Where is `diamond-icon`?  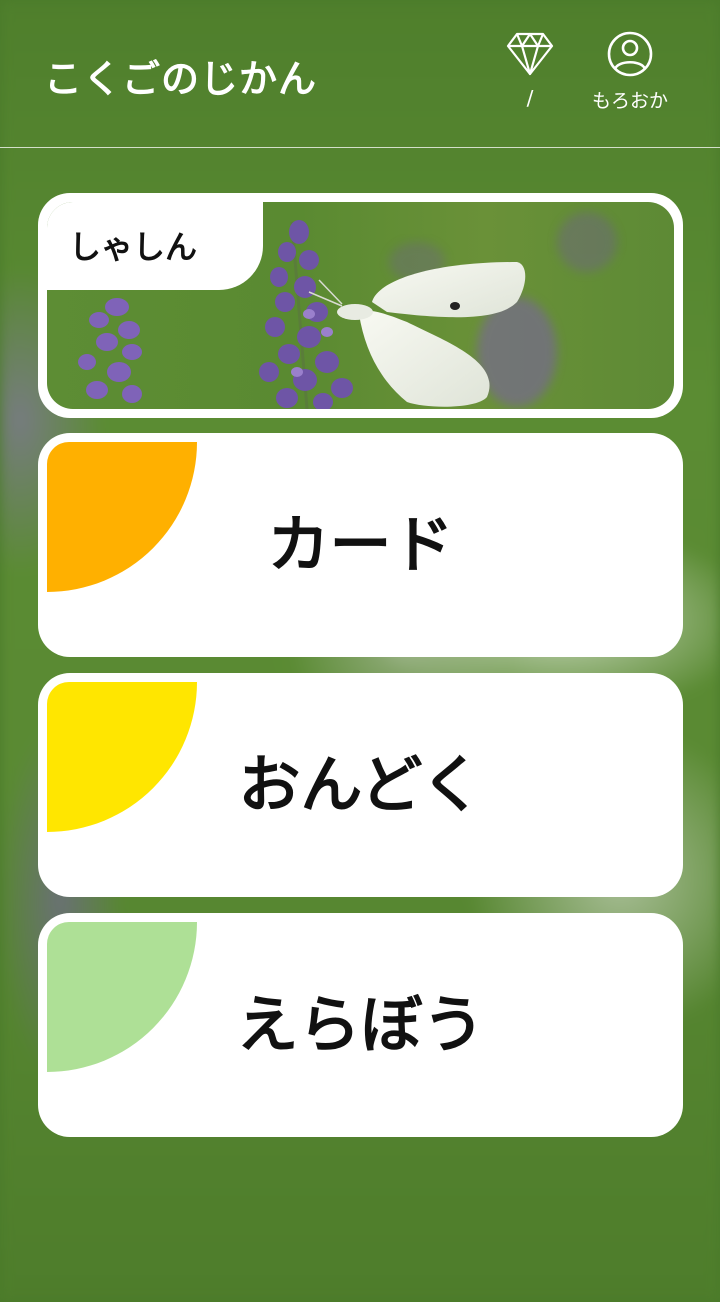 diamond-icon is located at coordinates (530, 54).